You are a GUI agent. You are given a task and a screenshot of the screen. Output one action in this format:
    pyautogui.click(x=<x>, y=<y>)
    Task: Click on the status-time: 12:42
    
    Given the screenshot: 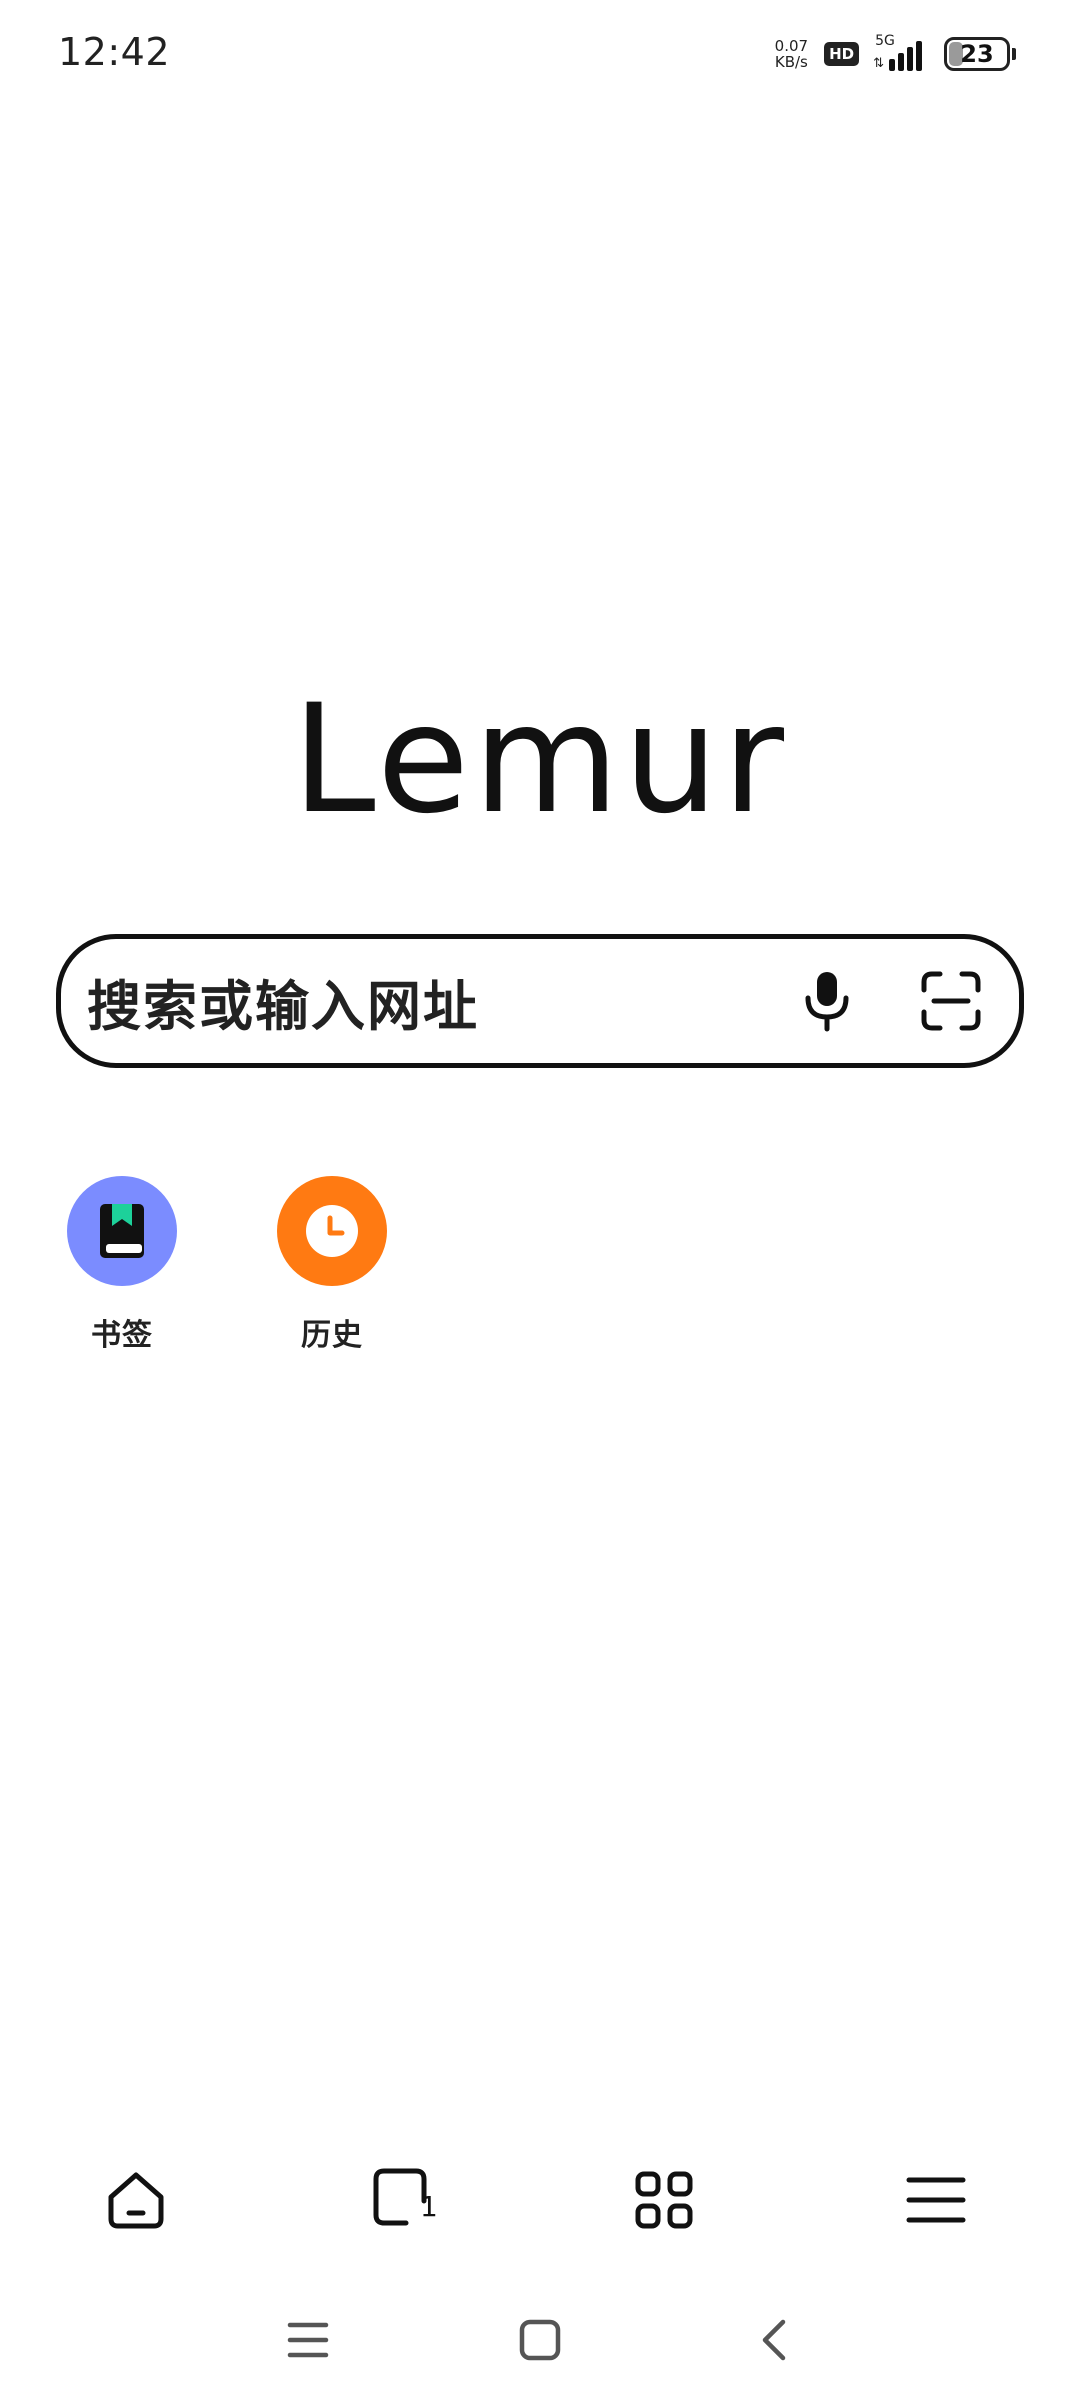 What is the action you would take?
    pyautogui.click(x=114, y=52)
    